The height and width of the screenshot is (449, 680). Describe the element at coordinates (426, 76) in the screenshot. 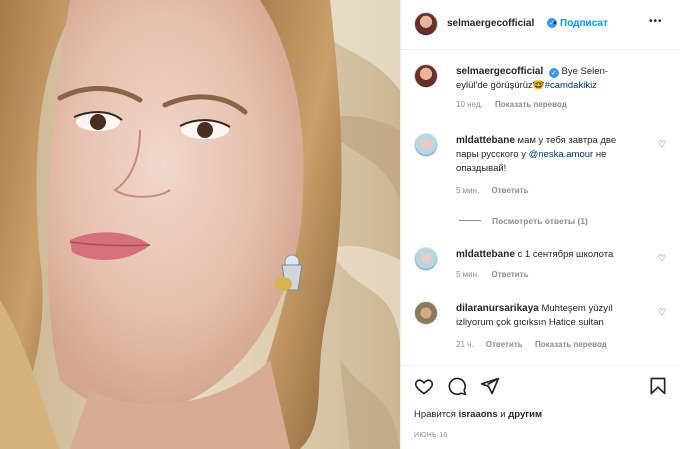

I see `caption-avatar` at that location.